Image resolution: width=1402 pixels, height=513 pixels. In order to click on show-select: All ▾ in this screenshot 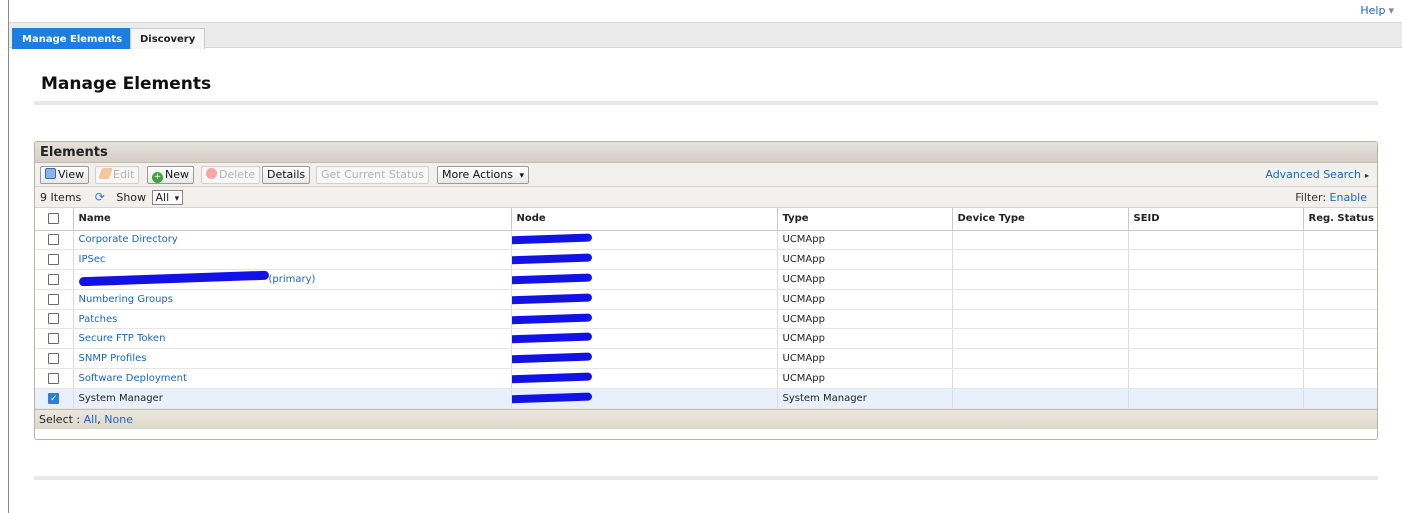, I will do `click(167, 197)`.